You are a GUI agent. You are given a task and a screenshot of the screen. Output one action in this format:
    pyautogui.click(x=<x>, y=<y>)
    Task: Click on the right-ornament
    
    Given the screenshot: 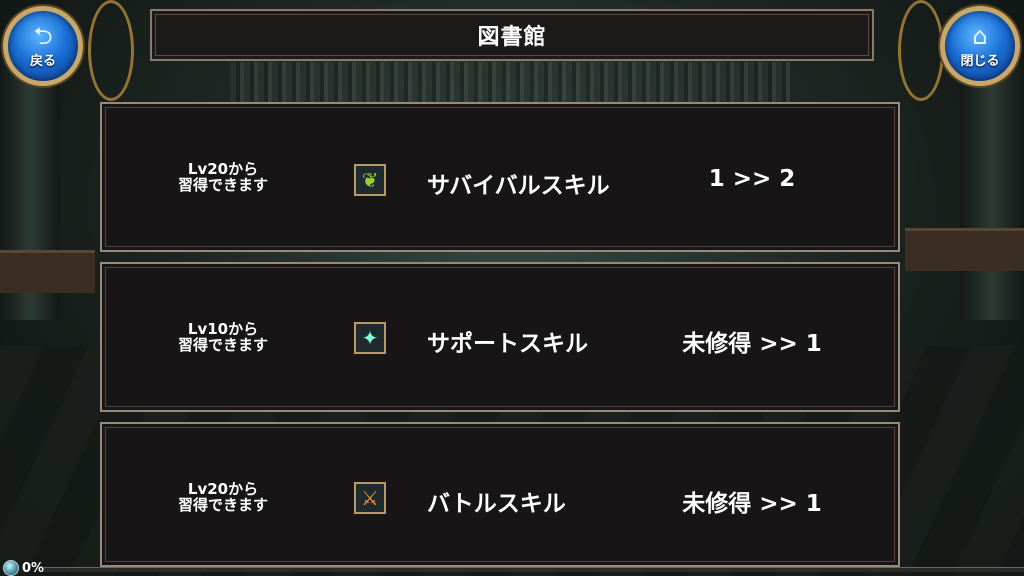 What is the action you would take?
    pyautogui.click(x=921, y=50)
    